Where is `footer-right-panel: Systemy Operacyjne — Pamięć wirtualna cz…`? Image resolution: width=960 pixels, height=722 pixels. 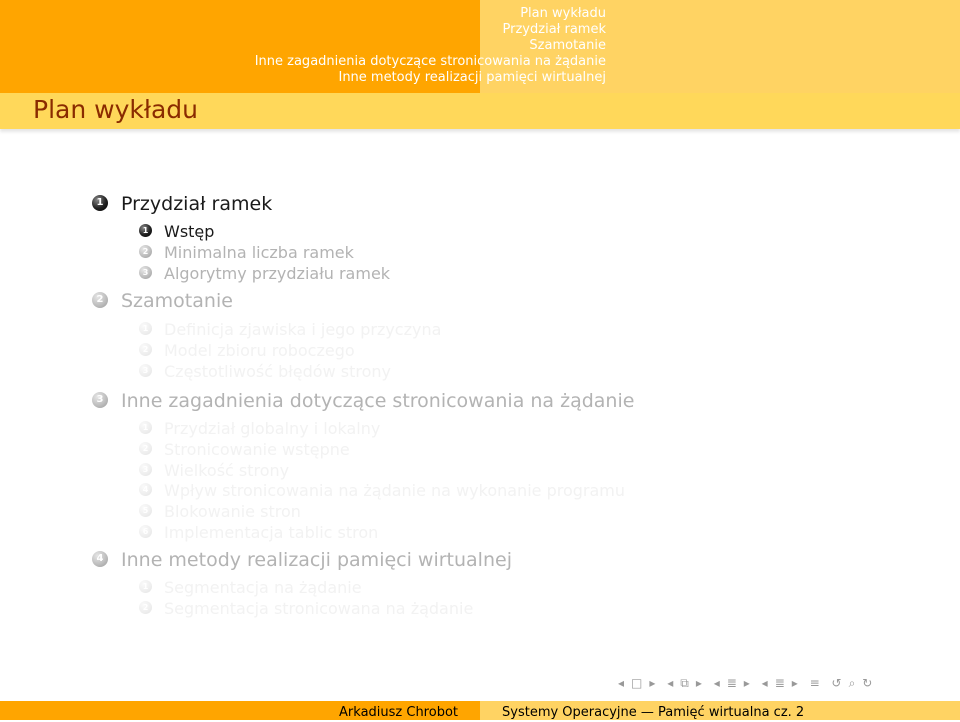
footer-right-panel: Systemy Operacyjne — Pamięć wirtualna cz… is located at coordinates (720, 710).